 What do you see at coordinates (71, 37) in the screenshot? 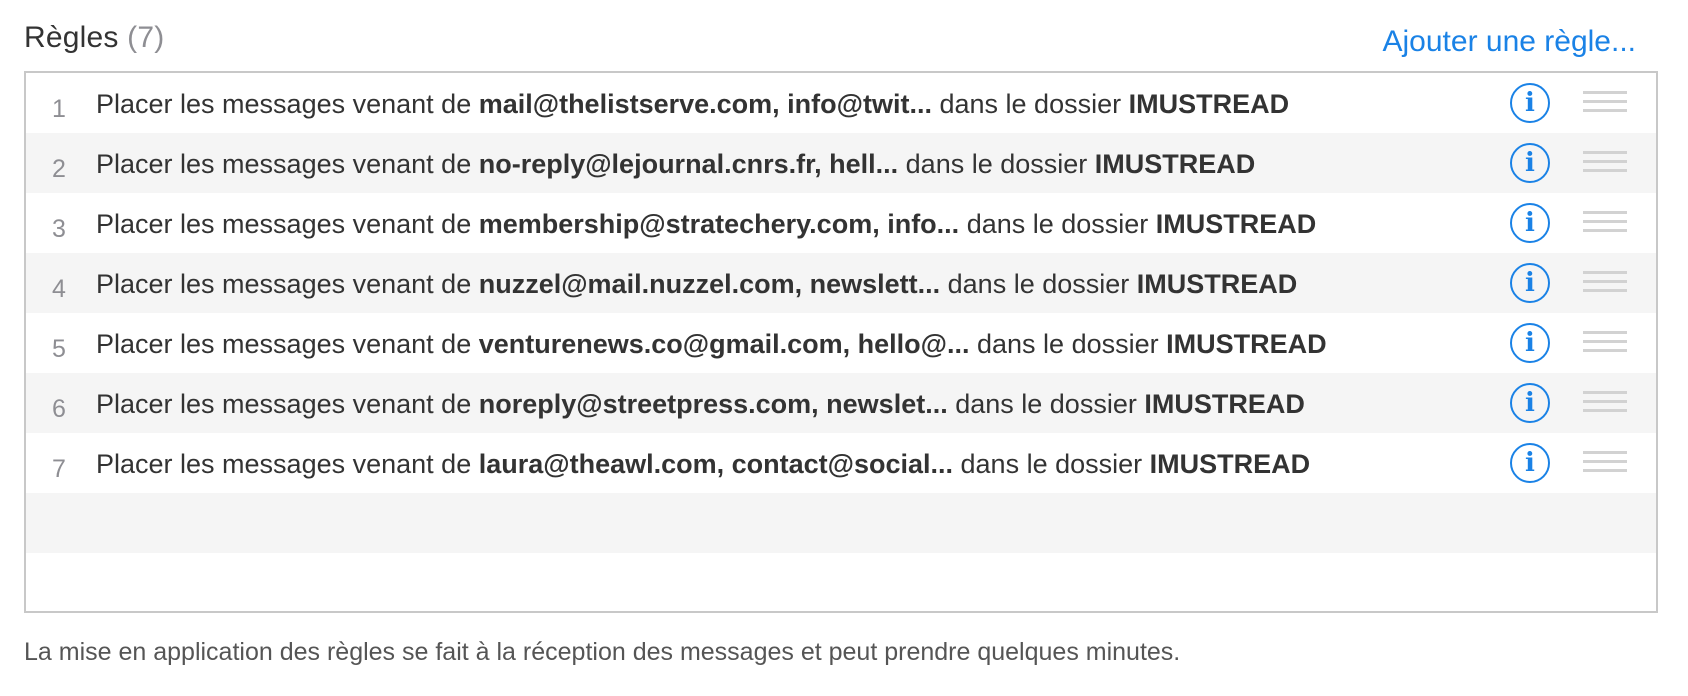
I see `page-title-label: Règles` at bounding box center [71, 37].